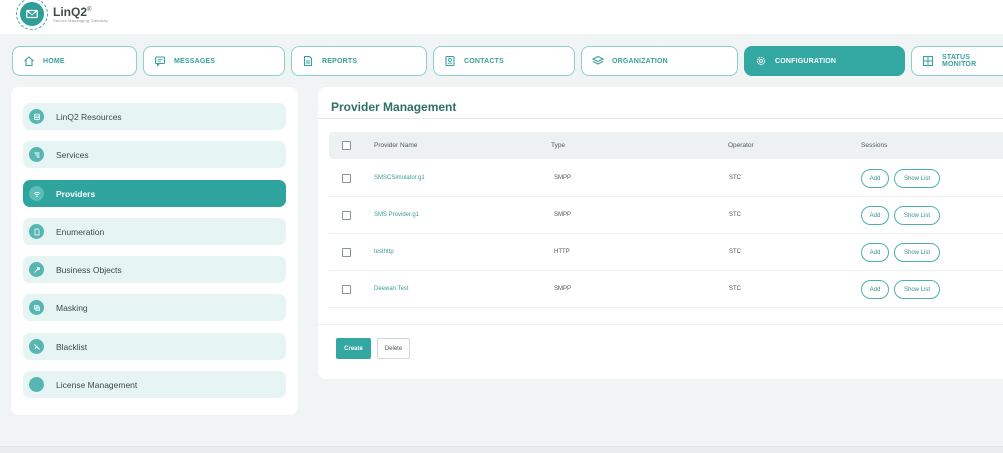  I want to click on page-title: Provider Management, so click(394, 107).